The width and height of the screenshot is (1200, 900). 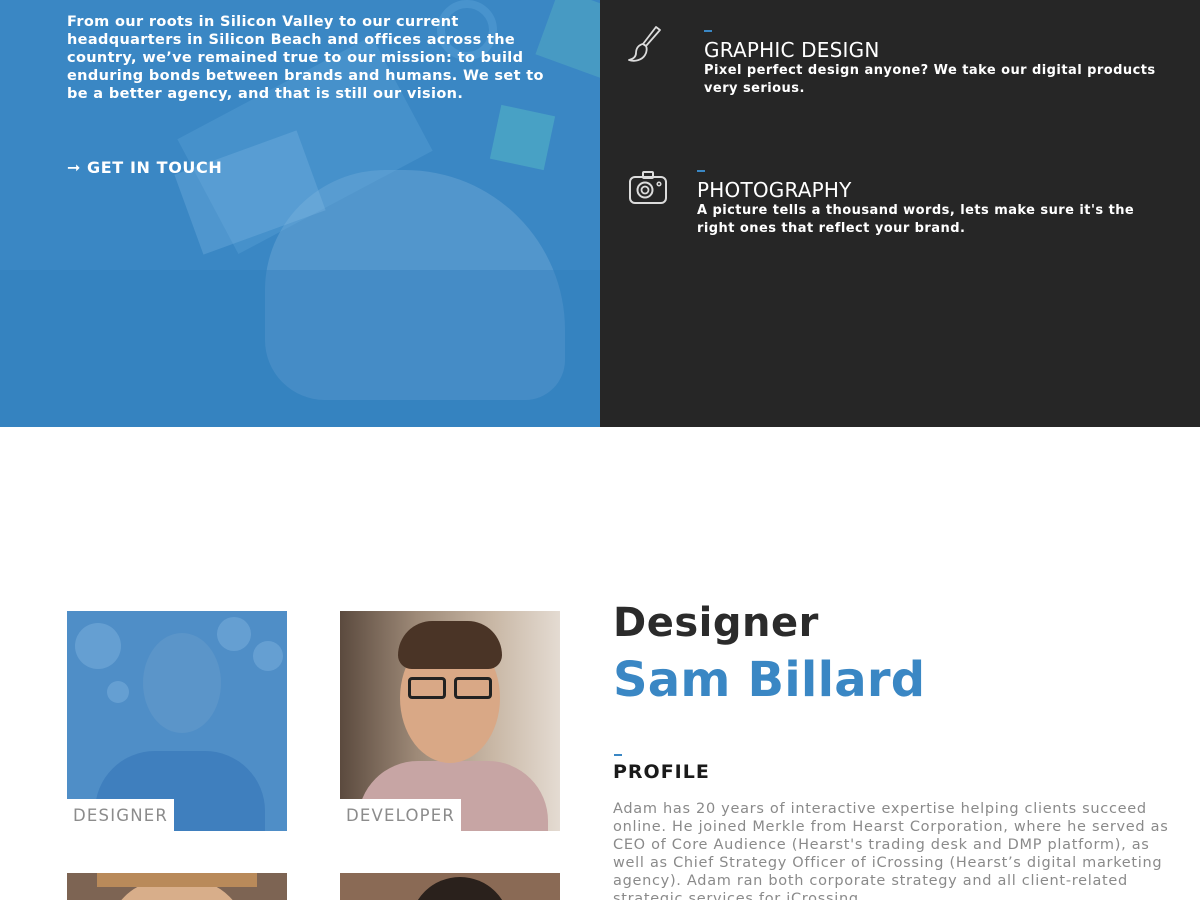 I want to click on team-role-label: DEVELOPER, so click(x=401, y=815).